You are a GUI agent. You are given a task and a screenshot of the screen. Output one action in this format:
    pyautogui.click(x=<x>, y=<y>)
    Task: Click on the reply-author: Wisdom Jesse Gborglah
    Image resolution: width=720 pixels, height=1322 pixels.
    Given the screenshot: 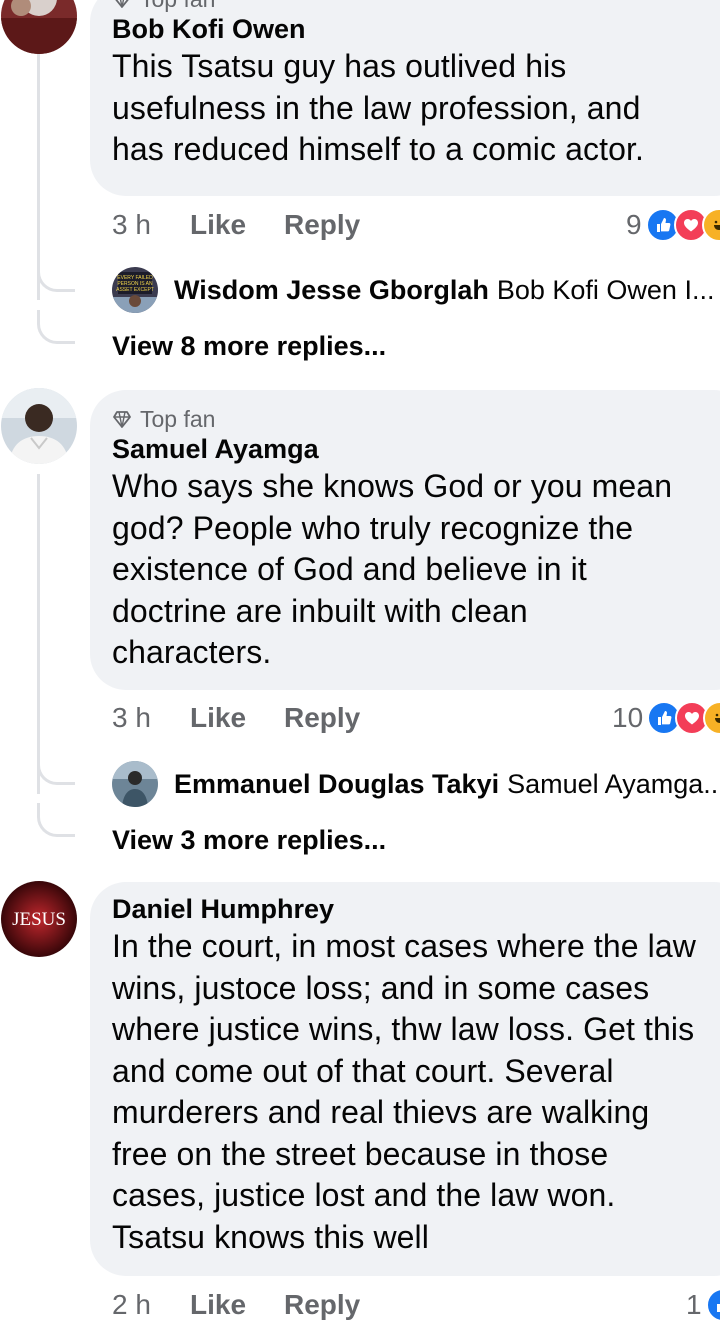 What is the action you would take?
    pyautogui.click(x=331, y=290)
    